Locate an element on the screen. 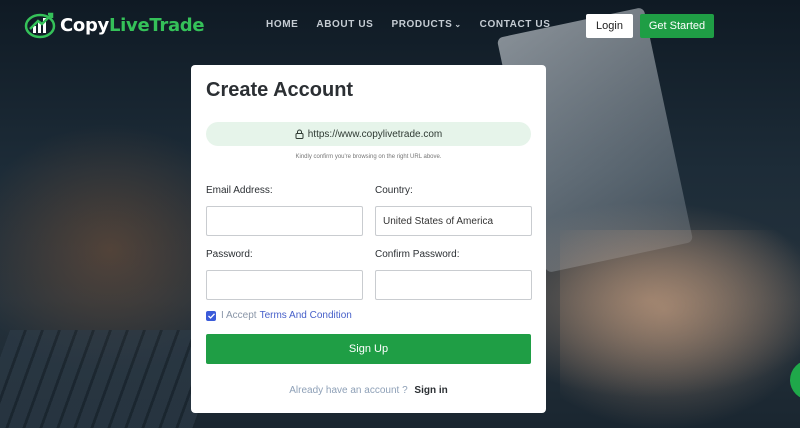  checkmark-icon is located at coordinates (211, 315).